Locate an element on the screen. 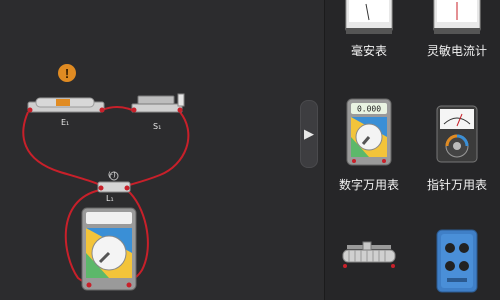  rheostat-icon is located at coordinates (369, 254).